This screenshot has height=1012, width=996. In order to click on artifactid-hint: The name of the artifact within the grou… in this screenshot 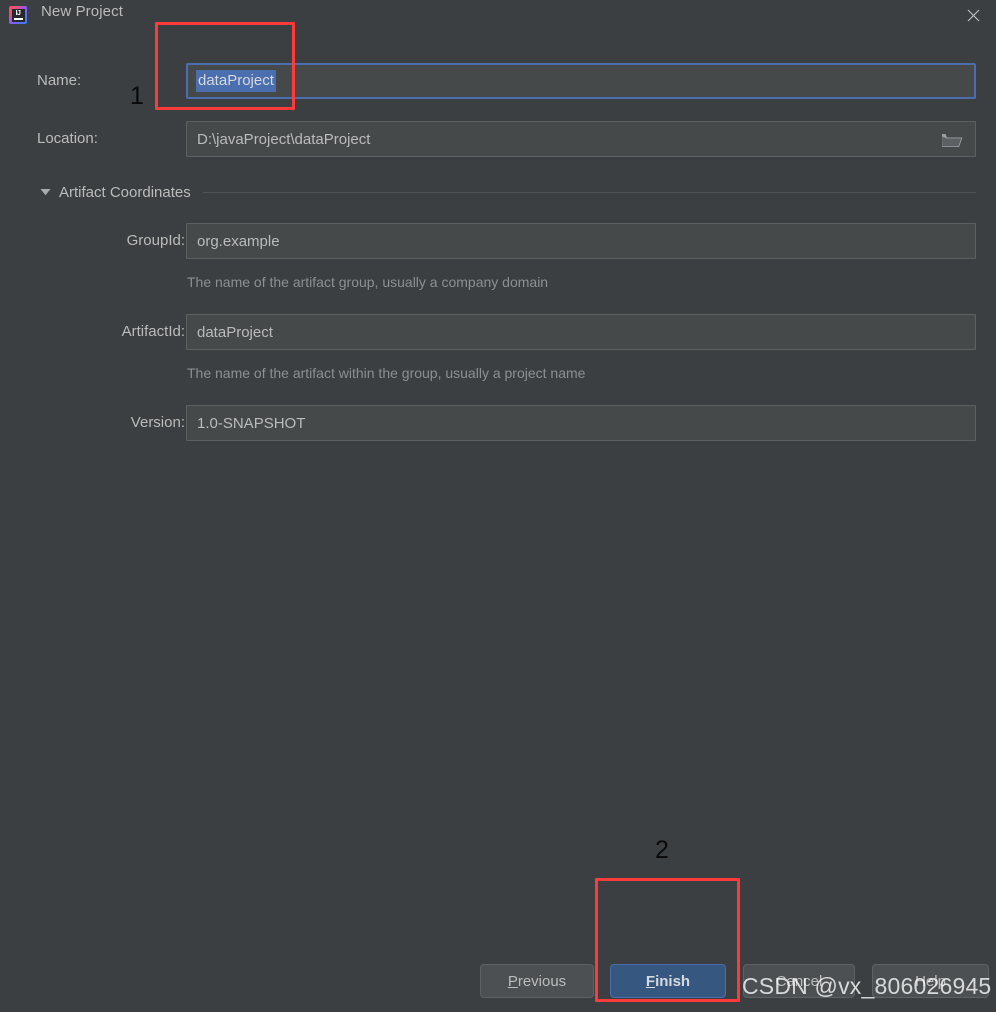, I will do `click(386, 373)`.